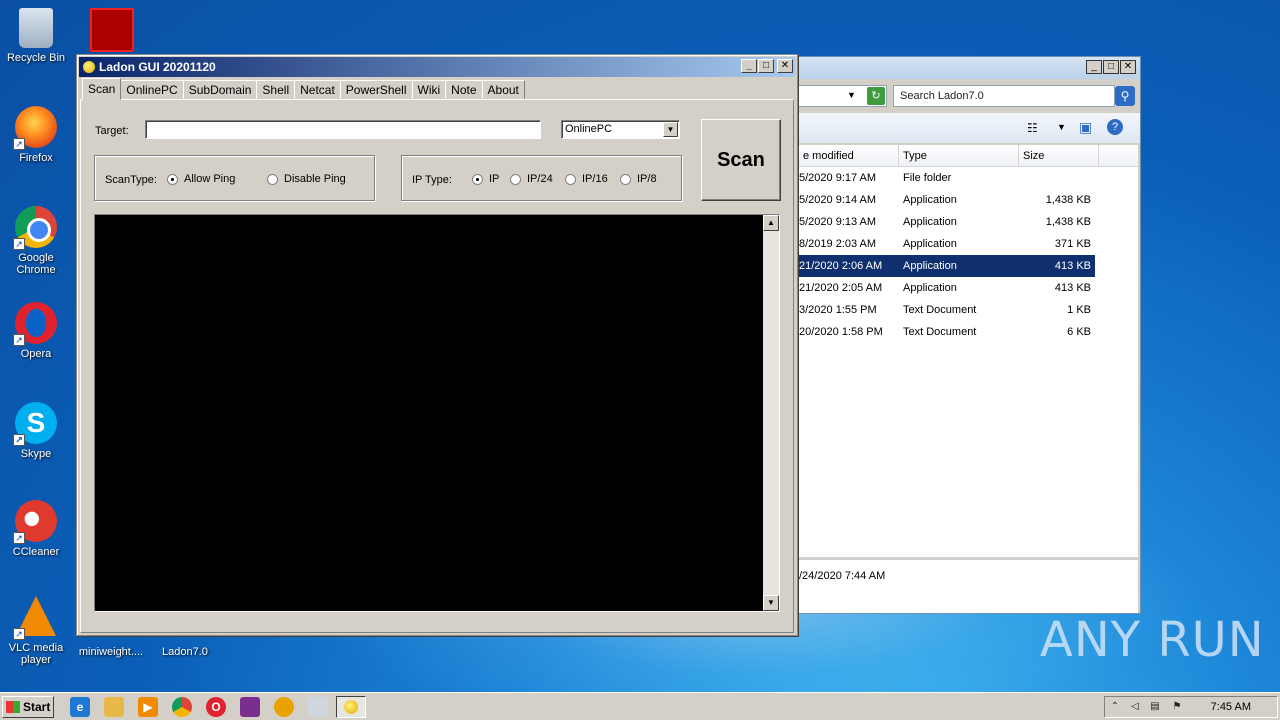 This screenshot has height=720, width=1280. I want to click on target-input, so click(343, 129).